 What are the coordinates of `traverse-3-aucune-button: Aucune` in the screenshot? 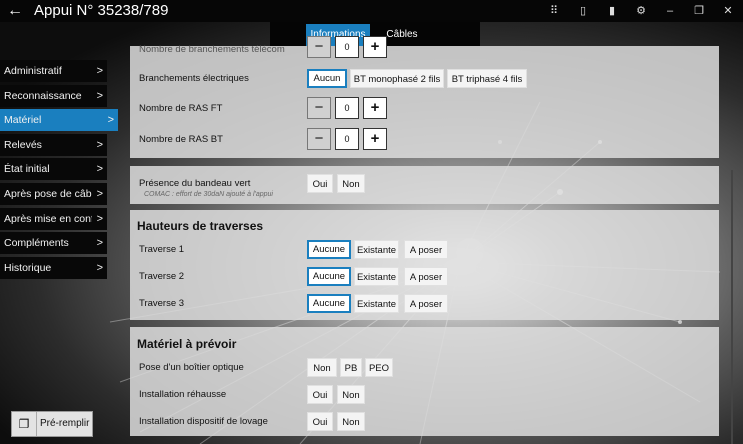 It's located at (329, 303).